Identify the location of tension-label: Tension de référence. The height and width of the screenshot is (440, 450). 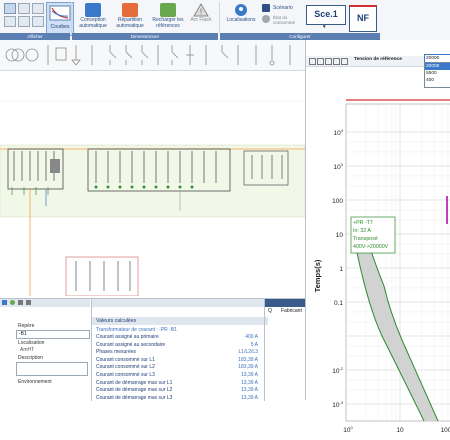
(378, 59).